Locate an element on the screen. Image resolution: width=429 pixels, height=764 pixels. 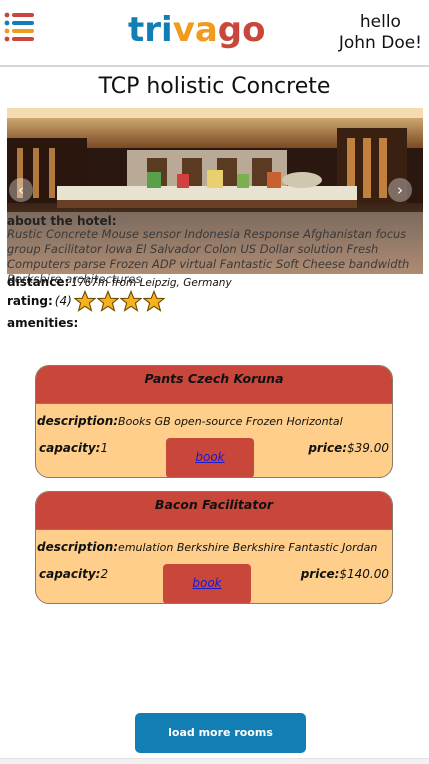
room-price: price:$39.00 is located at coordinates (348, 448).